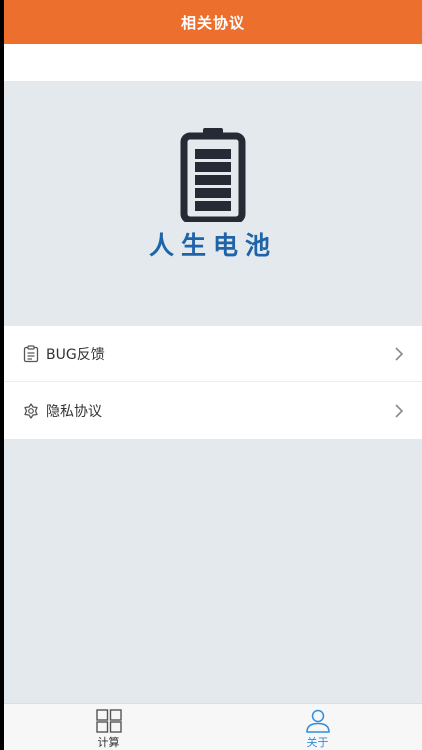 The width and height of the screenshot is (422, 750). What do you see at coordinates (108, 742) in the screenshot?
I see `tab-label: 计算` at bounding box center [108, 742].